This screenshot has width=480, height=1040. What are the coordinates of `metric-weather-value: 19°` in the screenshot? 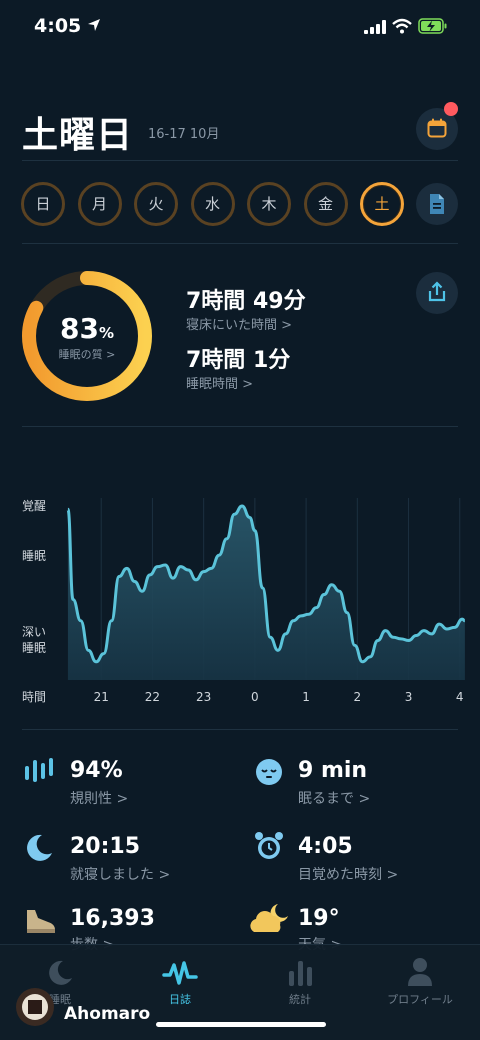 It's located at (319, 918).